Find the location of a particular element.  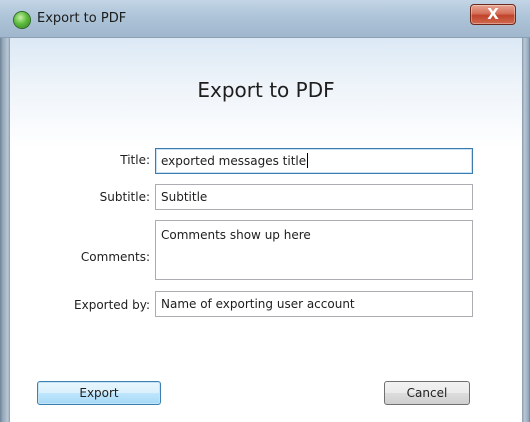

subtitle-input: Subtitle is located at coordinates (314, 197).